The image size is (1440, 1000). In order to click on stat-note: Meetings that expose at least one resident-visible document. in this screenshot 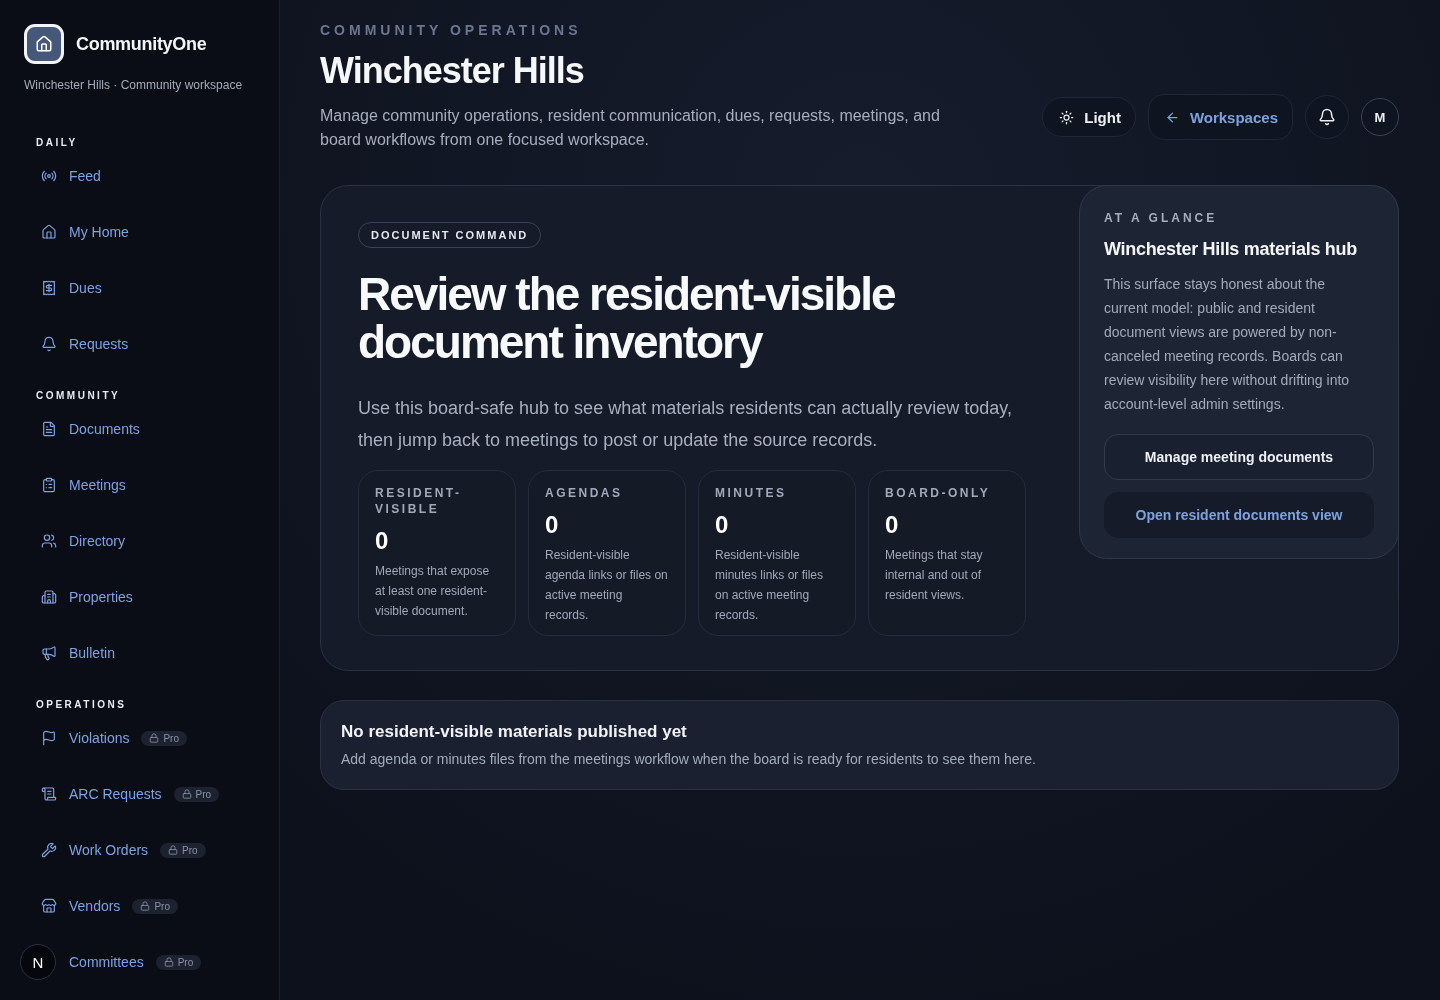, I will do `click(433, 591)`.